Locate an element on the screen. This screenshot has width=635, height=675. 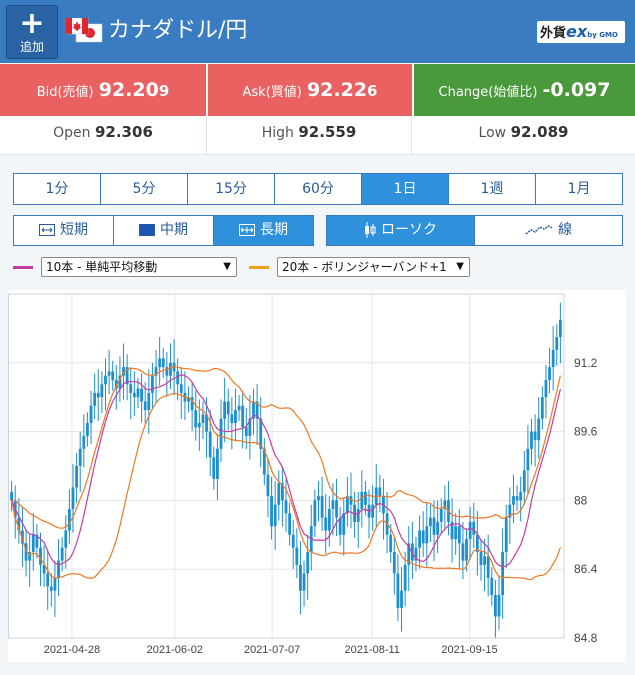
ask-box: Ask(買値) 92.226 is located at coordinates (310, 90).